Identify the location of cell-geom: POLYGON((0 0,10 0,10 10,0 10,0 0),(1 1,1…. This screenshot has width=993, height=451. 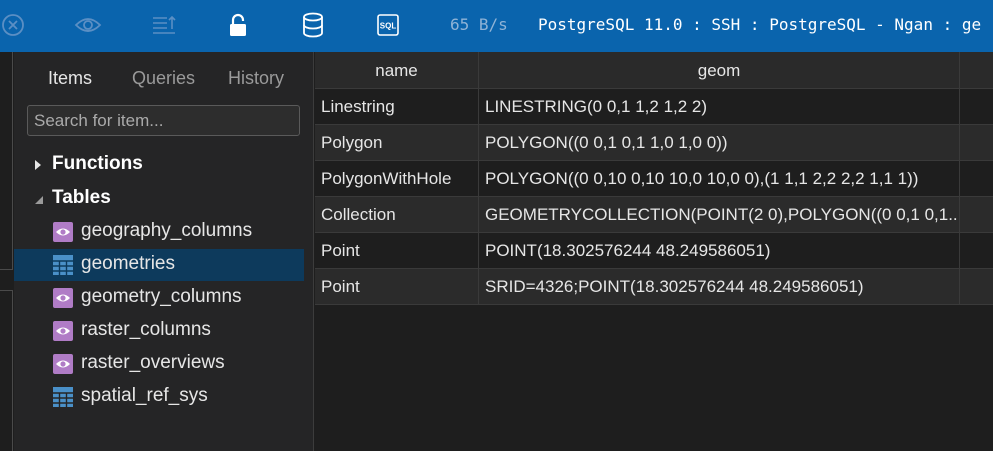
(719, 179).